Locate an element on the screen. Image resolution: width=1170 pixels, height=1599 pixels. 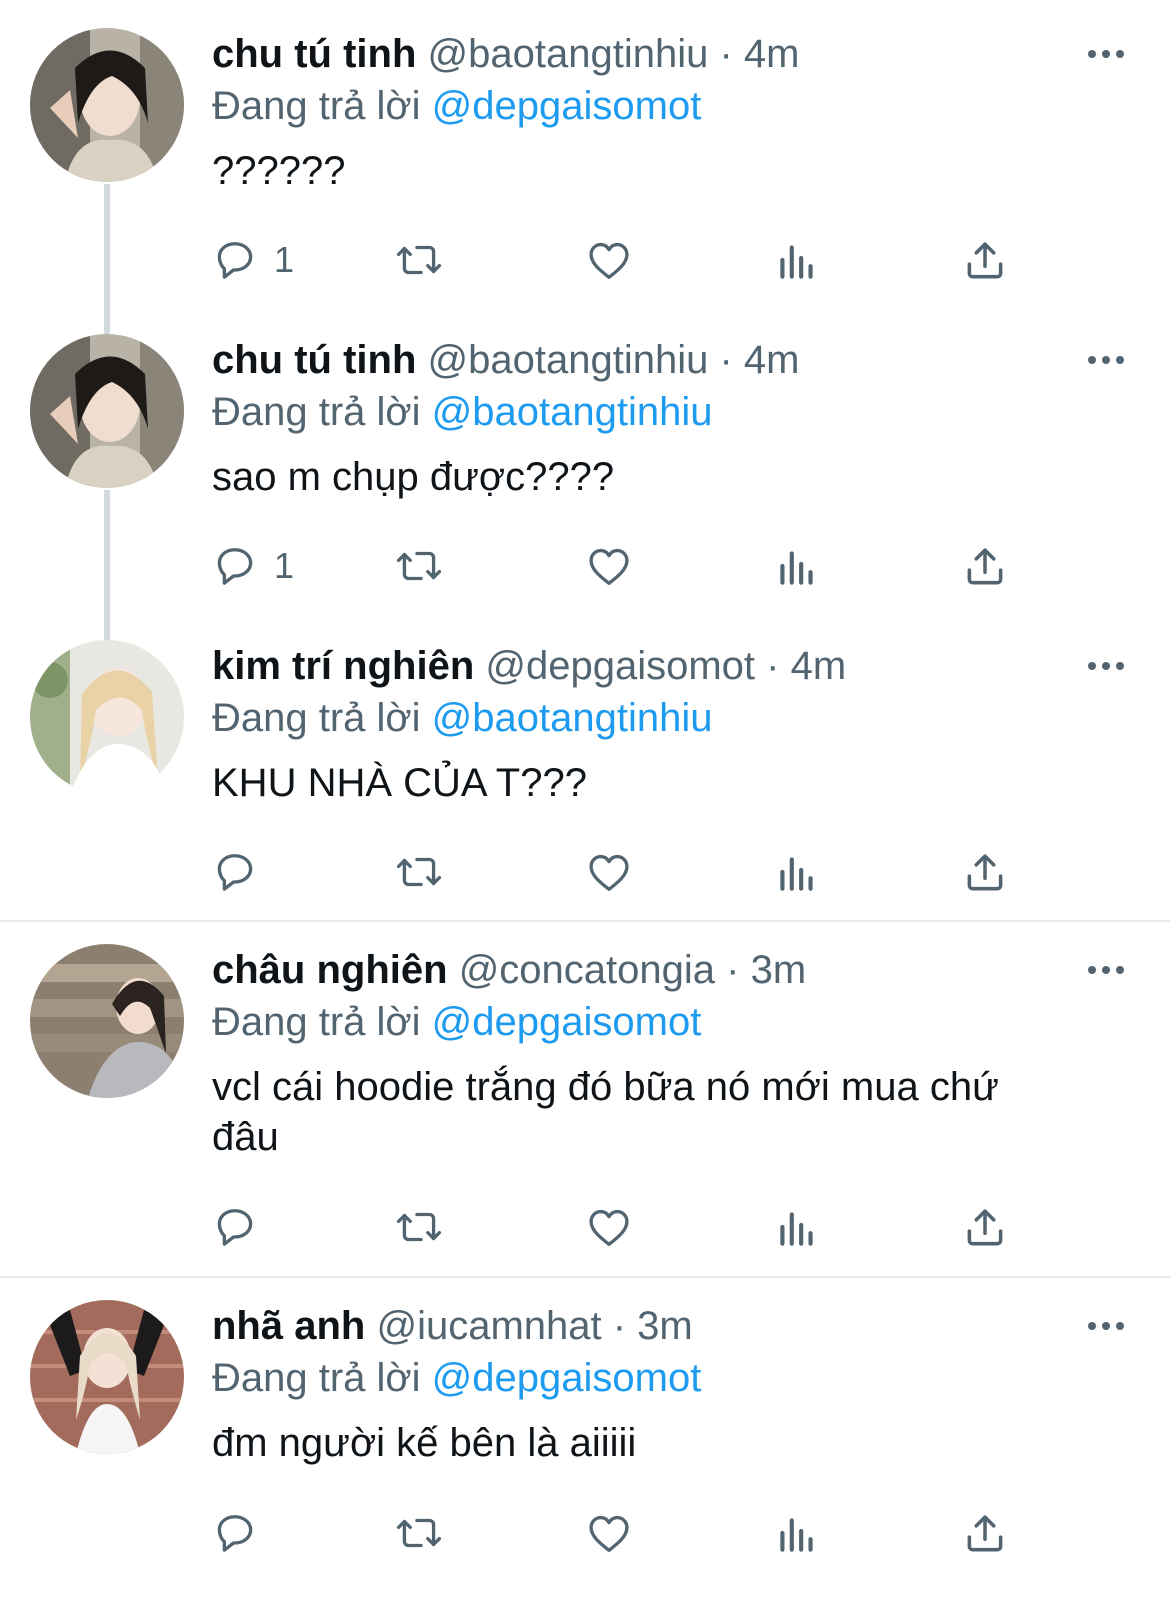
tweet-header: châu nghiên @concatongia · 3m is located at coordinates (671, 970).